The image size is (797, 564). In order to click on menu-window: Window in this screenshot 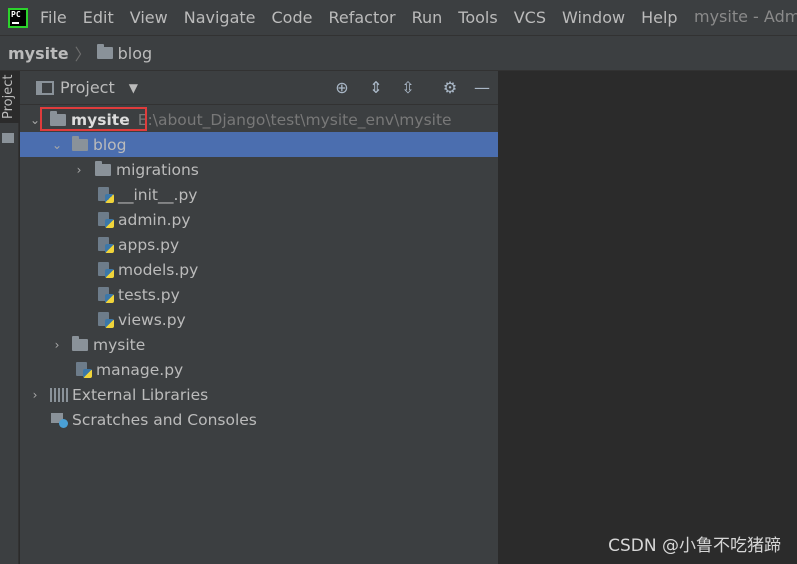, I will do `click(593, 17)`.